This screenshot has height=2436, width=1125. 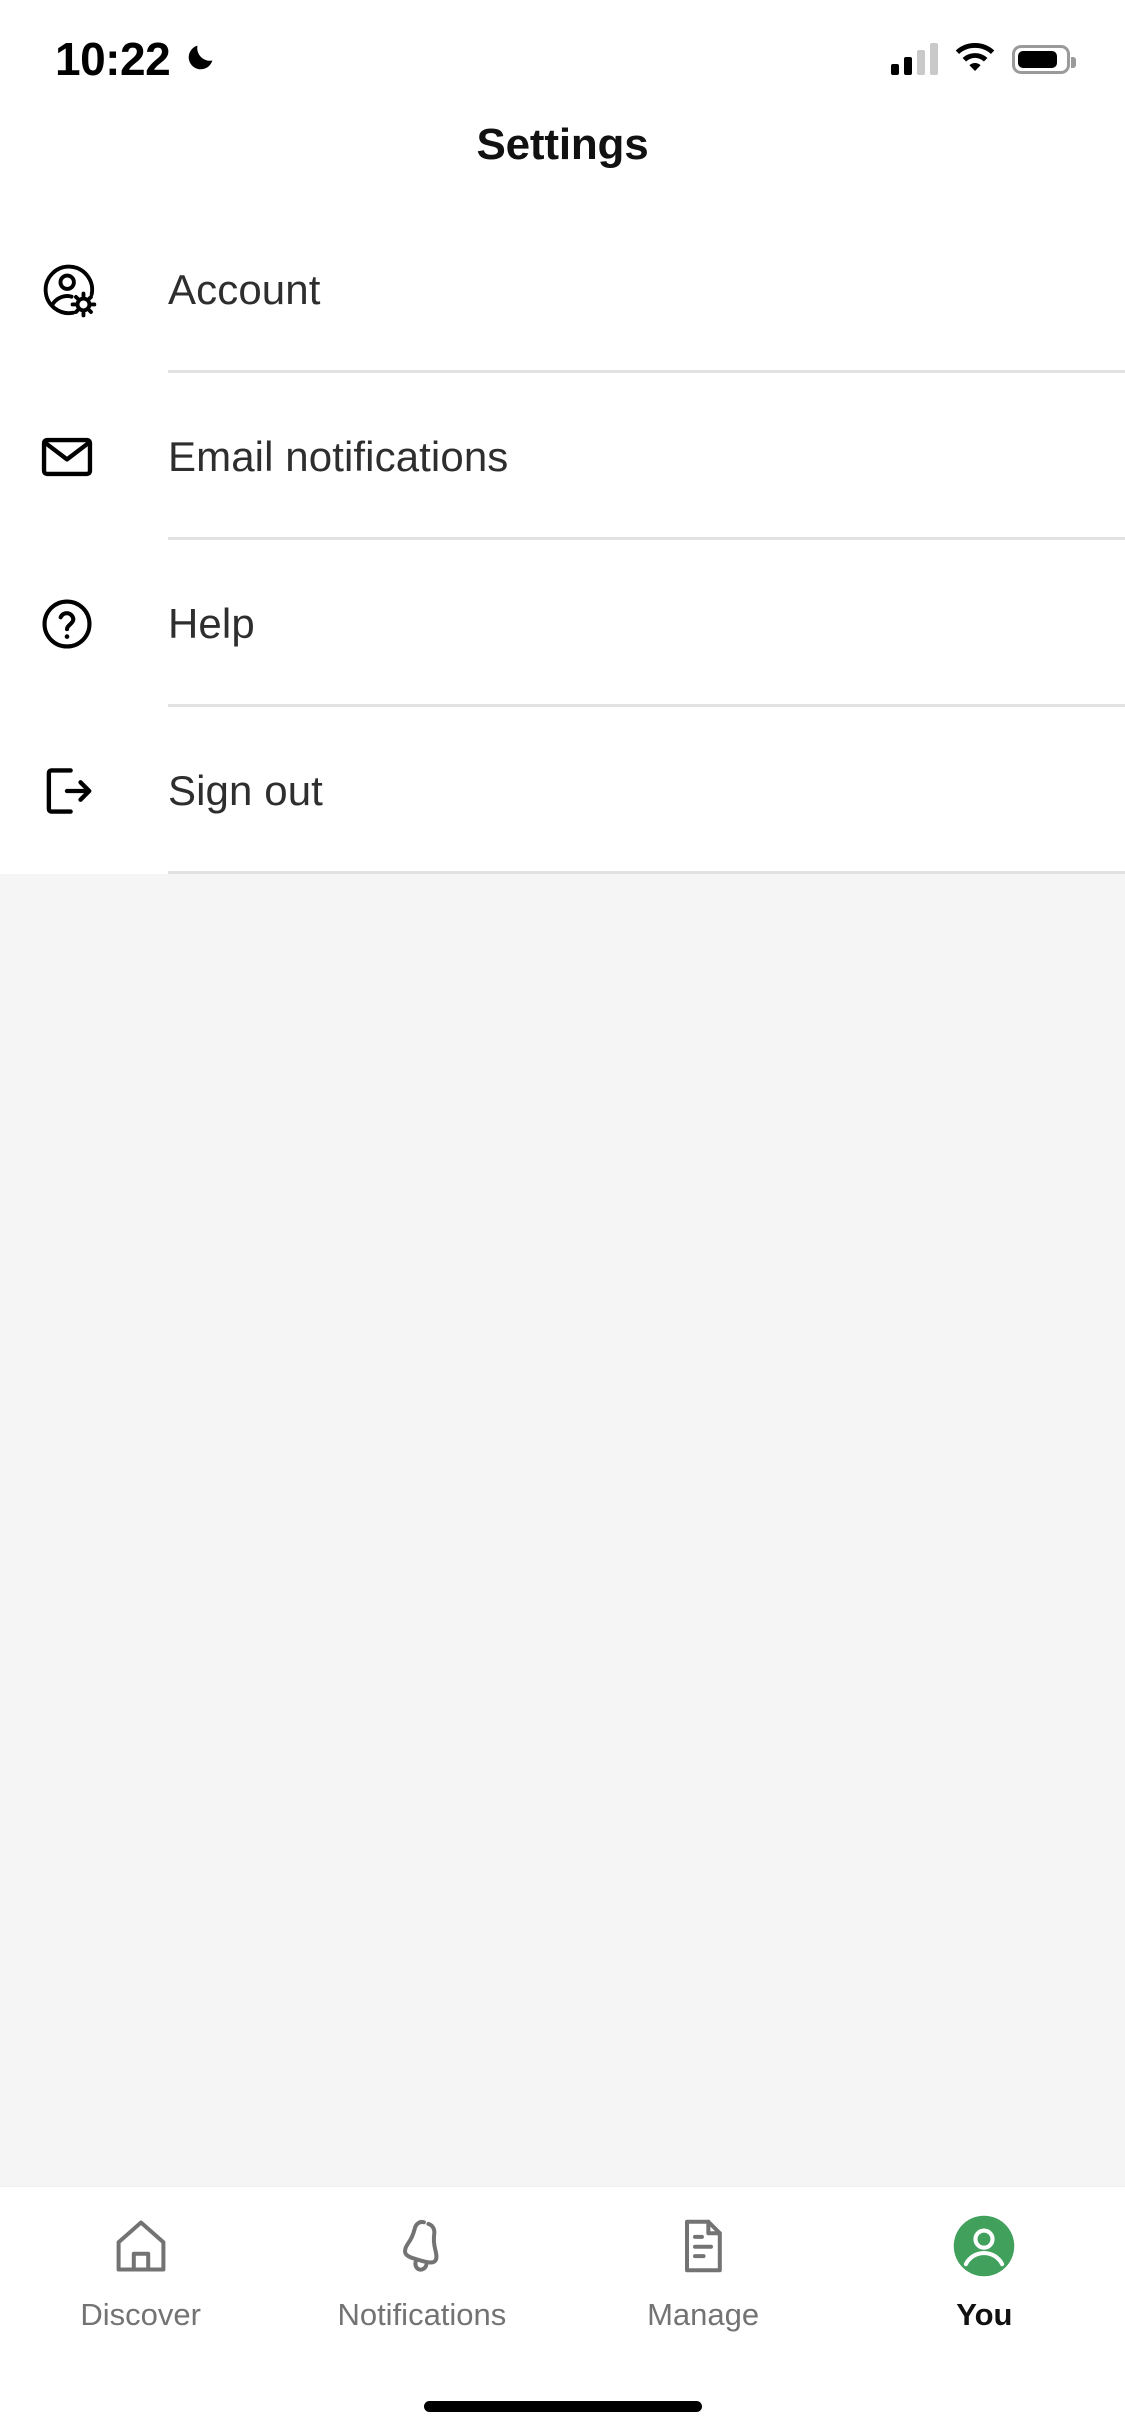 I want to click on settings-row-label: Account, so click(x=244, y=289).